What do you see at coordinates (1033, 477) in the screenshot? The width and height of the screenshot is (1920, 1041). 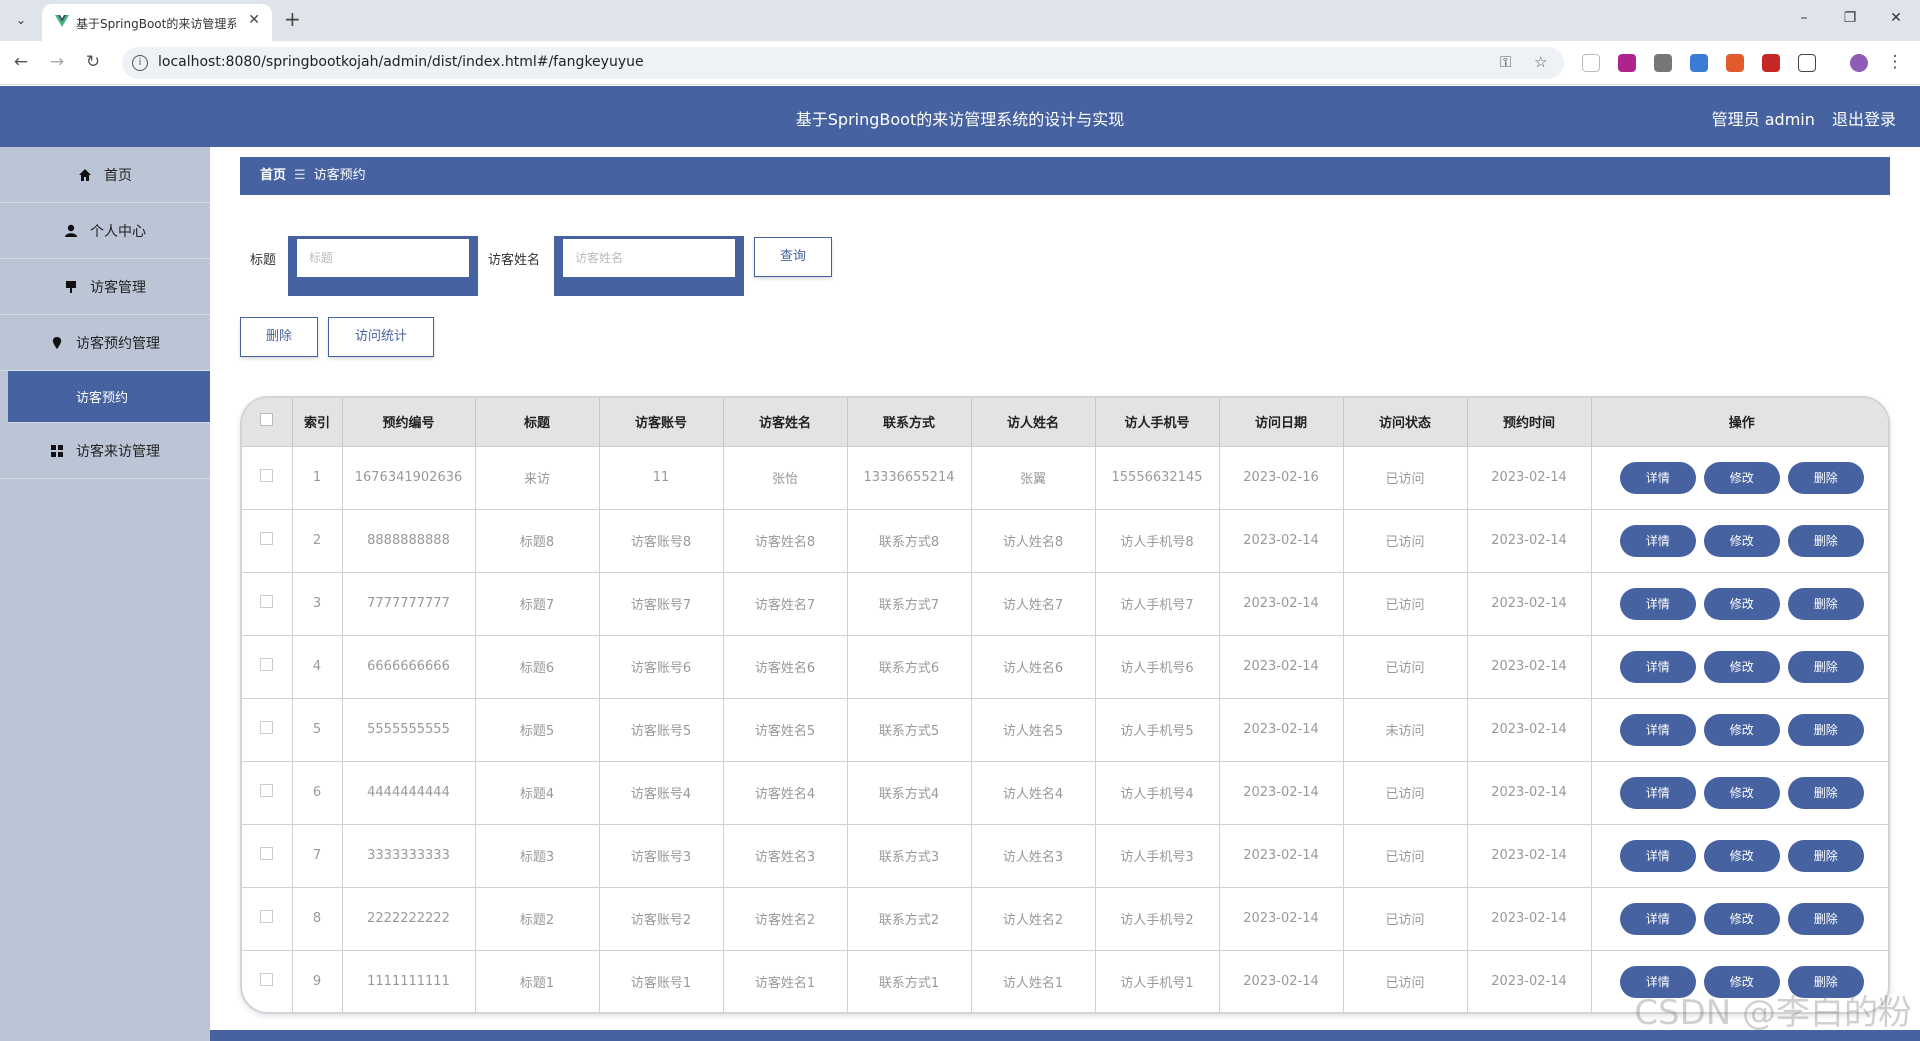 I see `table-cell: 张翼` at bounding box center [1033, 477].